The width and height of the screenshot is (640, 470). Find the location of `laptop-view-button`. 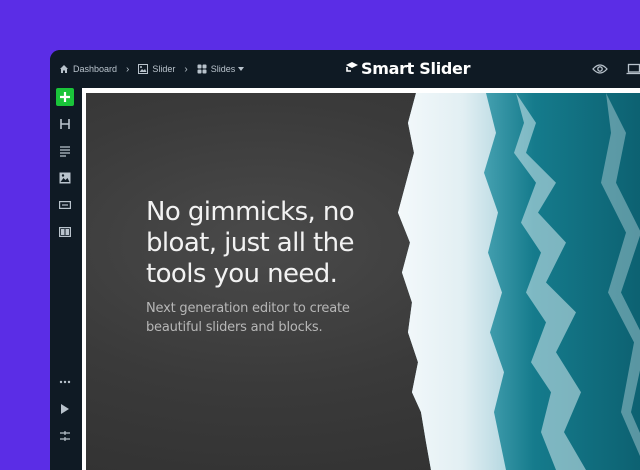

laptop-view-button is located at coordinates (633, 69).